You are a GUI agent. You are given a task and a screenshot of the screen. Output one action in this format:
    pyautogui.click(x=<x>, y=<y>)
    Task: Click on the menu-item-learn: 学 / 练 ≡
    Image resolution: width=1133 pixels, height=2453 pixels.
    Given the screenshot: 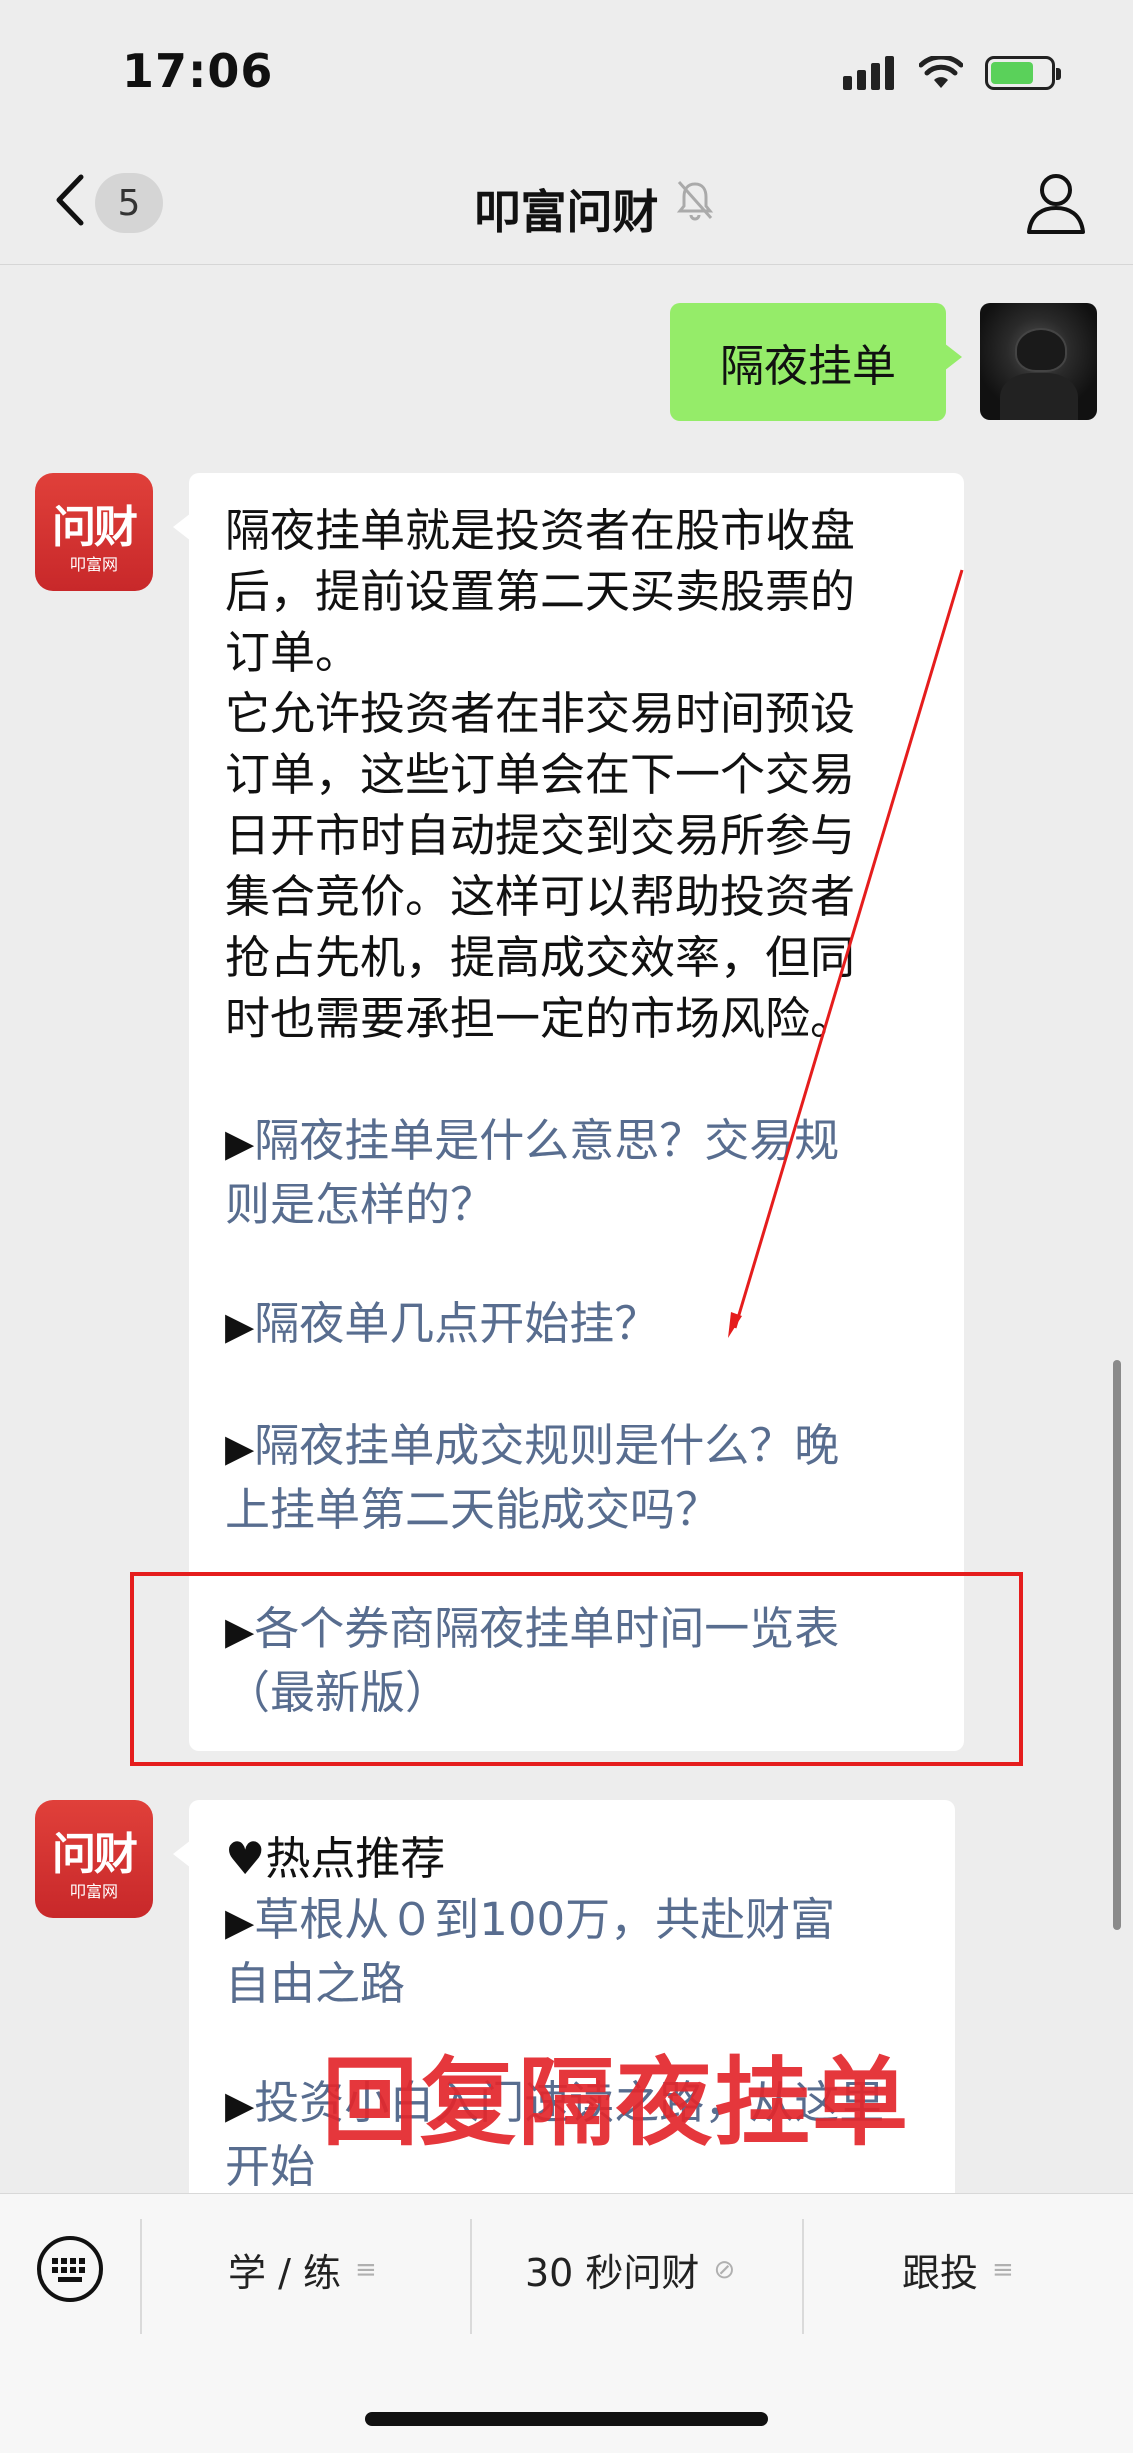 What is the action you would take?
    pyautogui.click(x=302, y=2269)
    